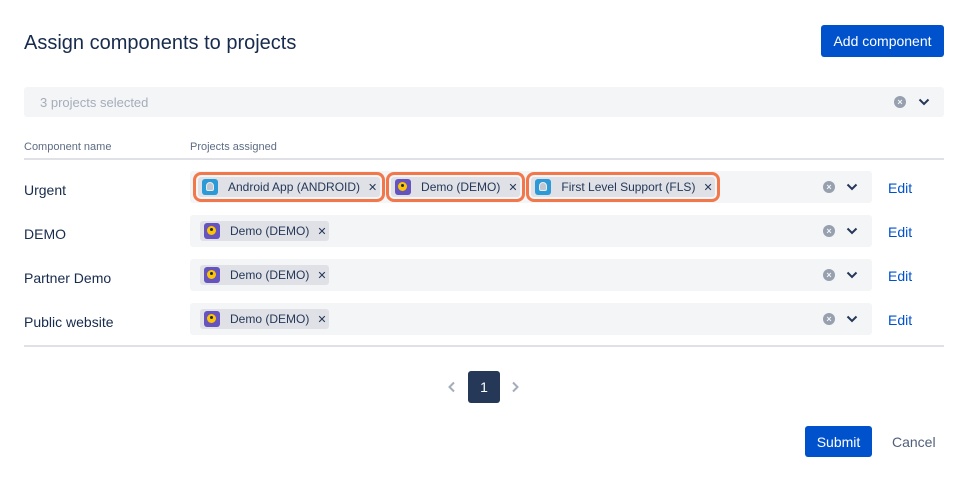  What do you see at coordinates (294, 187) in the screenshot?
I see `project-tag-label: Android App (ANDROID)` at bounding box center [294, 187].